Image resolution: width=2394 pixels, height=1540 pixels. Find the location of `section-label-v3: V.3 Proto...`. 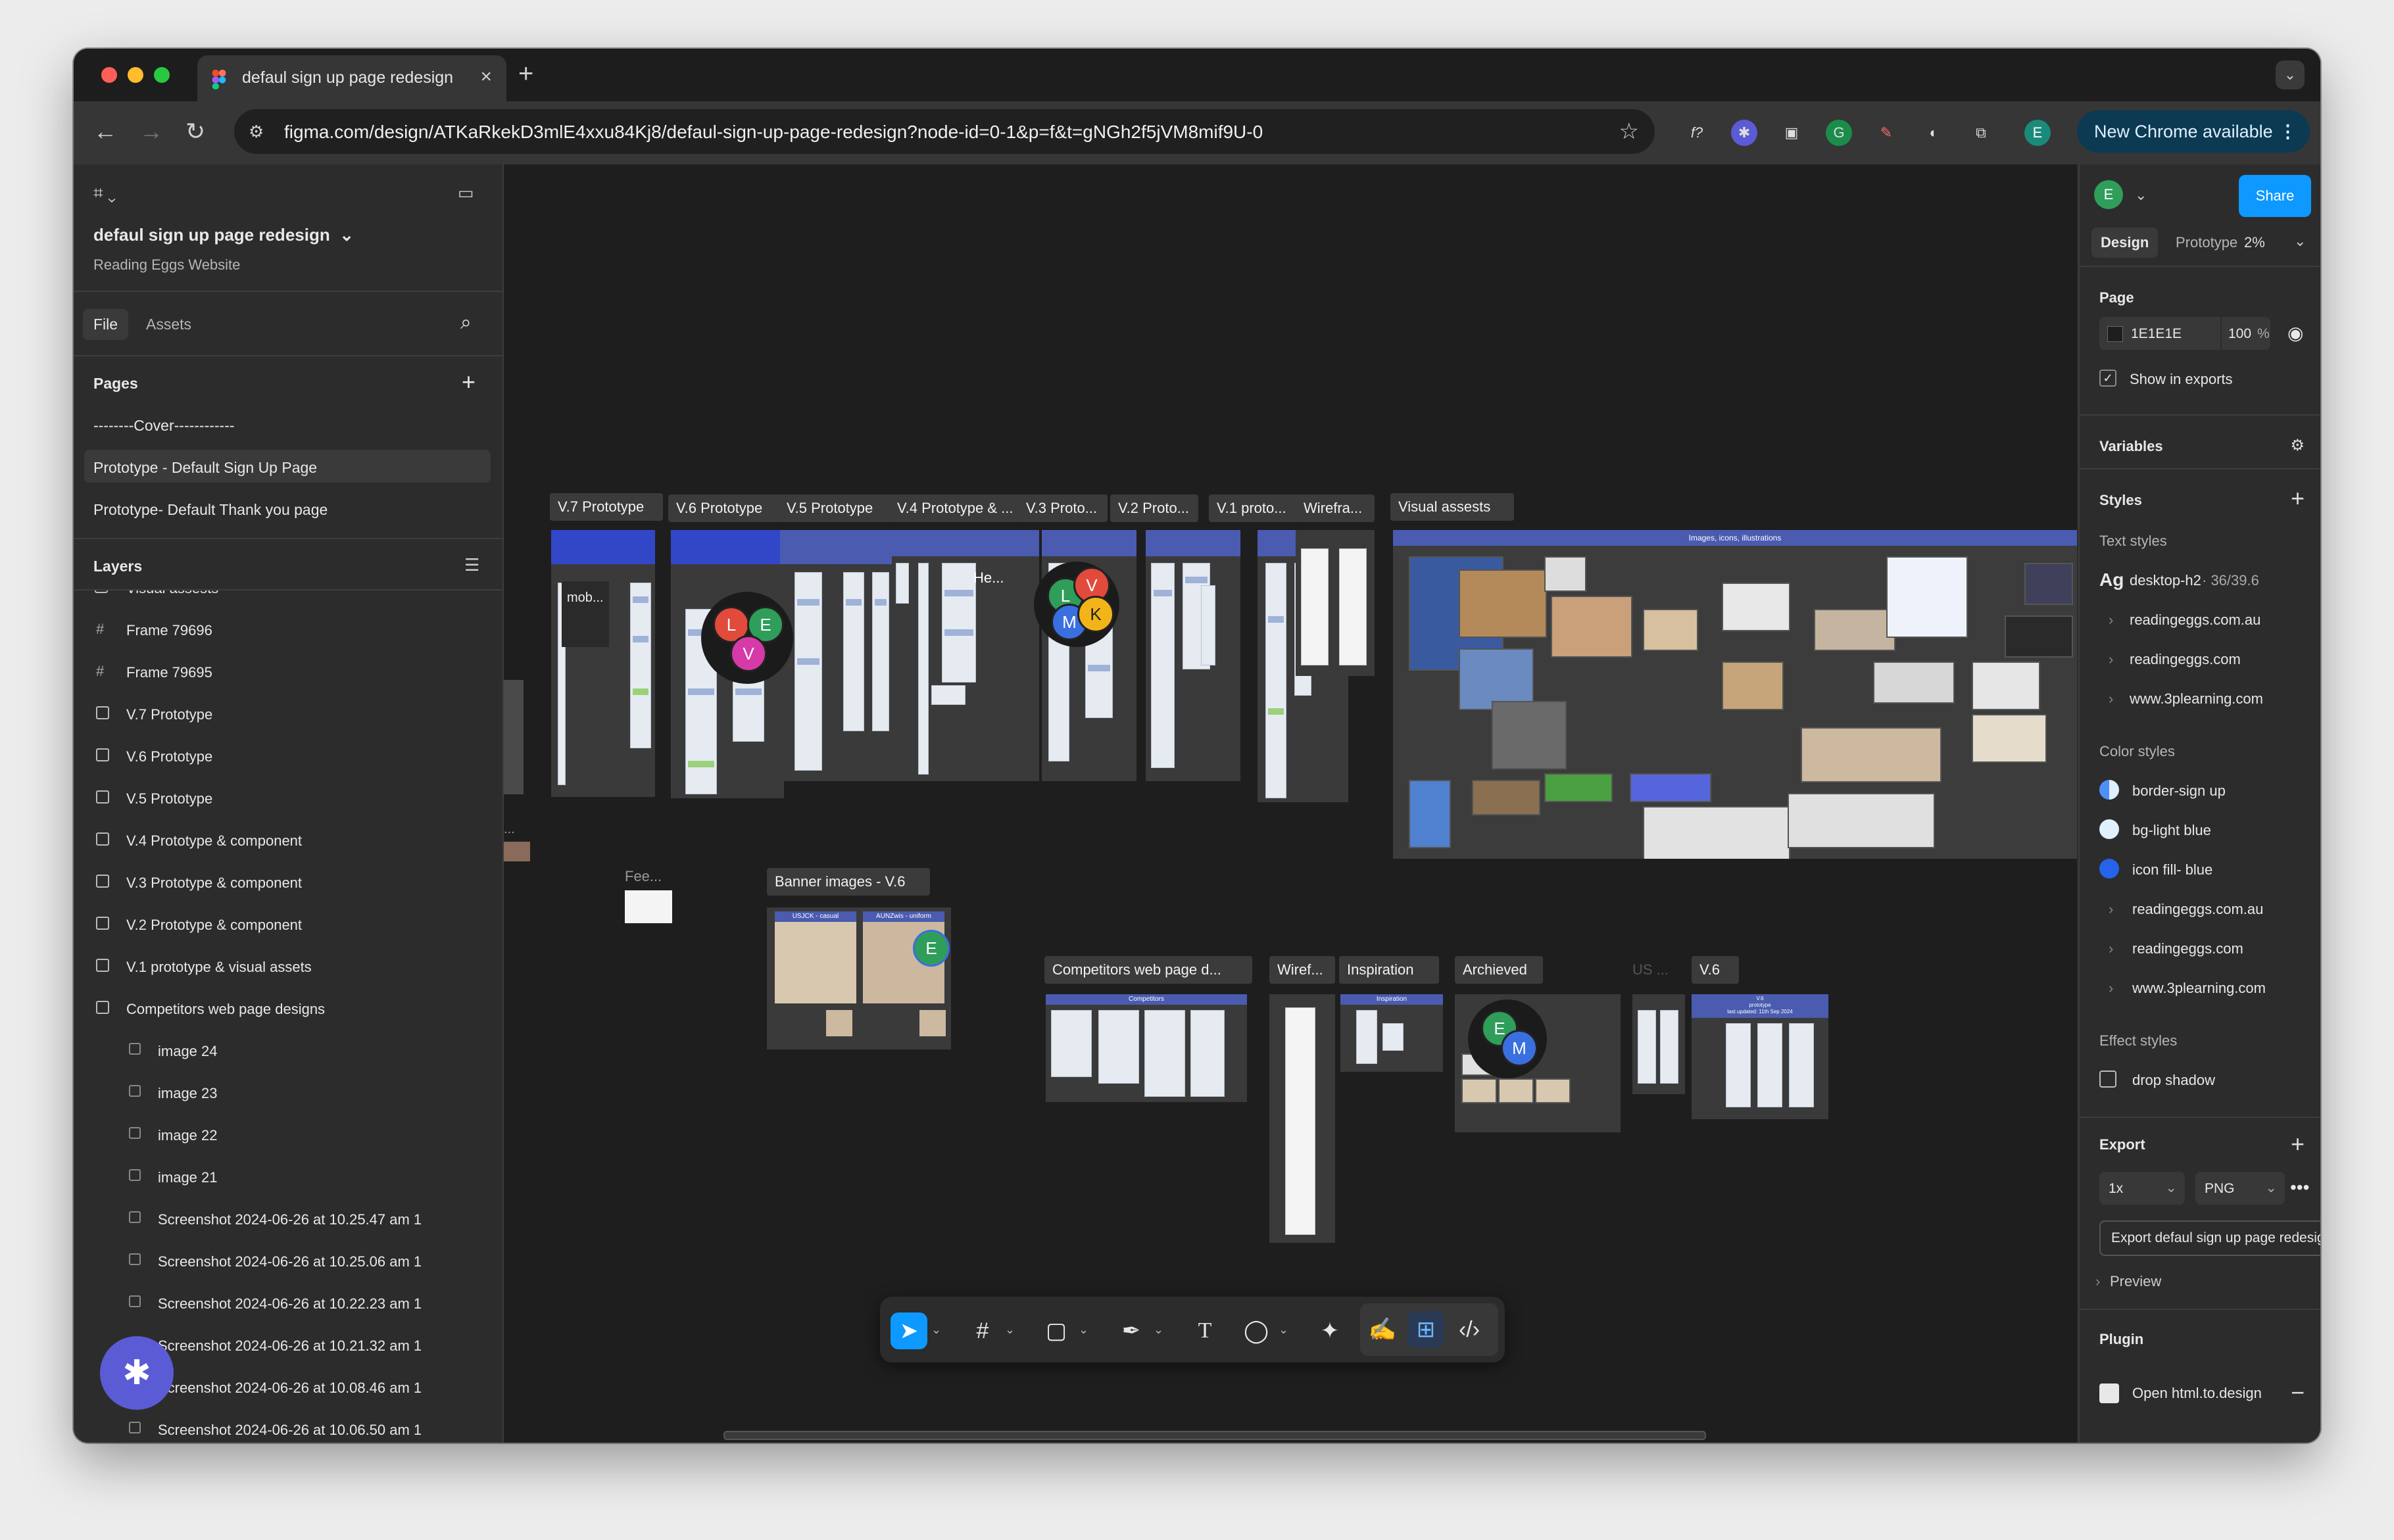

section-label-v3: V.3 Proto... is located at coordinates (1063, 508).